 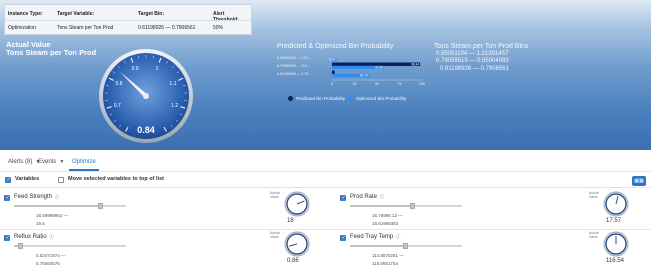 What do you see at coordinates (52, 224) in the screenshot?
I see `range-high: 19.5` at bounding box center [52, 224].